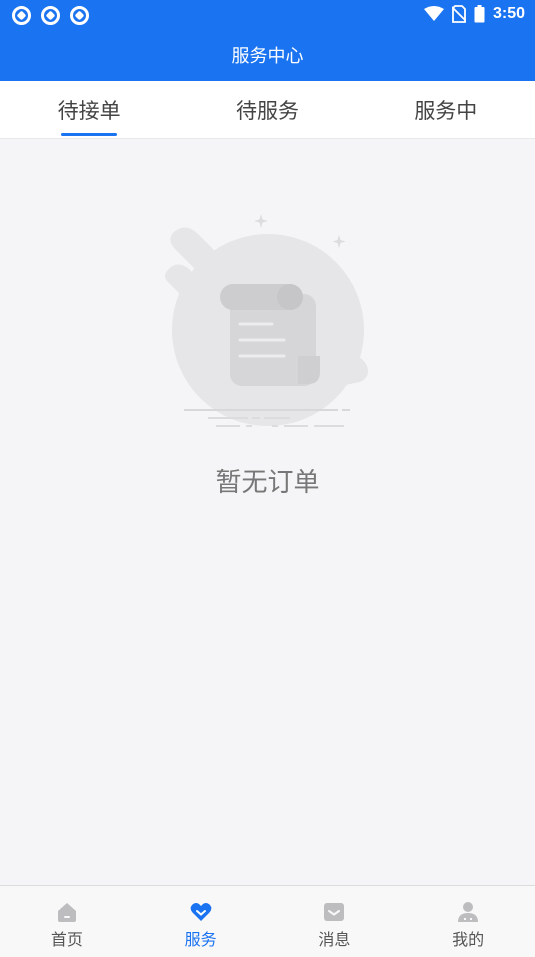  Describe the element at coordinates (267, 56) in the screenshot. I see `page-title: 服务中心` at that location.